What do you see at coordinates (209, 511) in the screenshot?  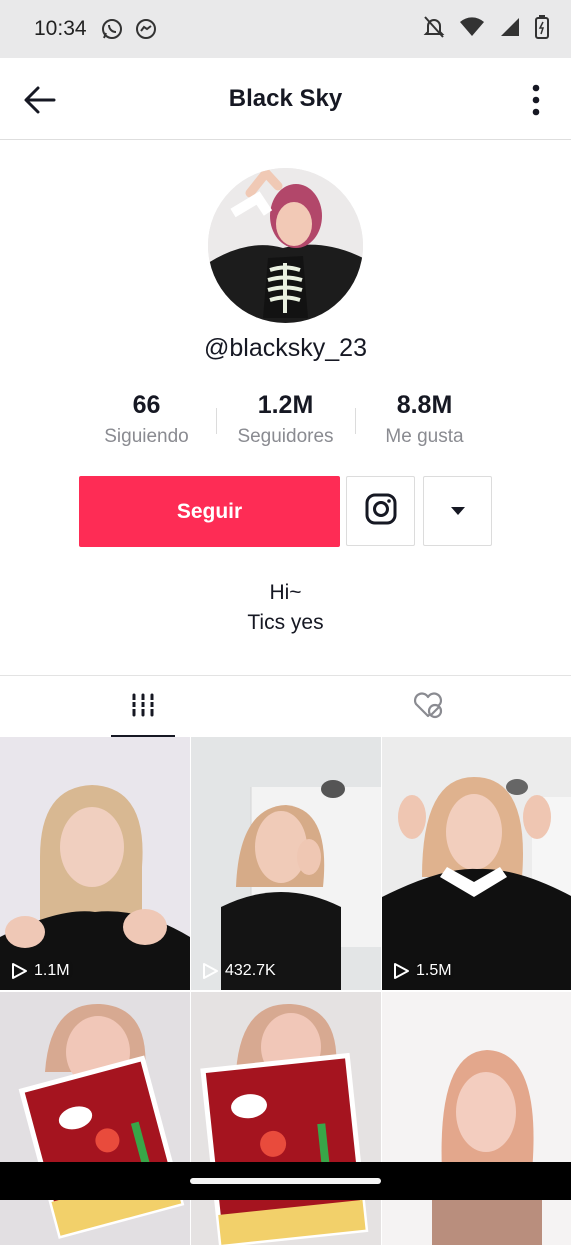 I see `follow-button: Seguir` at bounding box center [209, 511].